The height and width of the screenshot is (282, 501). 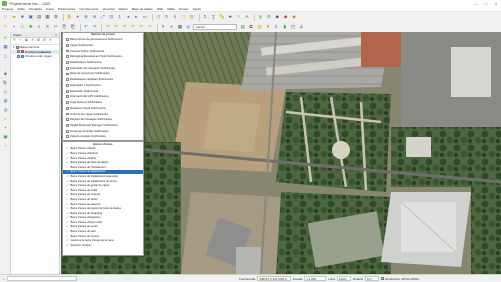 I want to click on menu-complements: Complements, so click(x=88, y=9).